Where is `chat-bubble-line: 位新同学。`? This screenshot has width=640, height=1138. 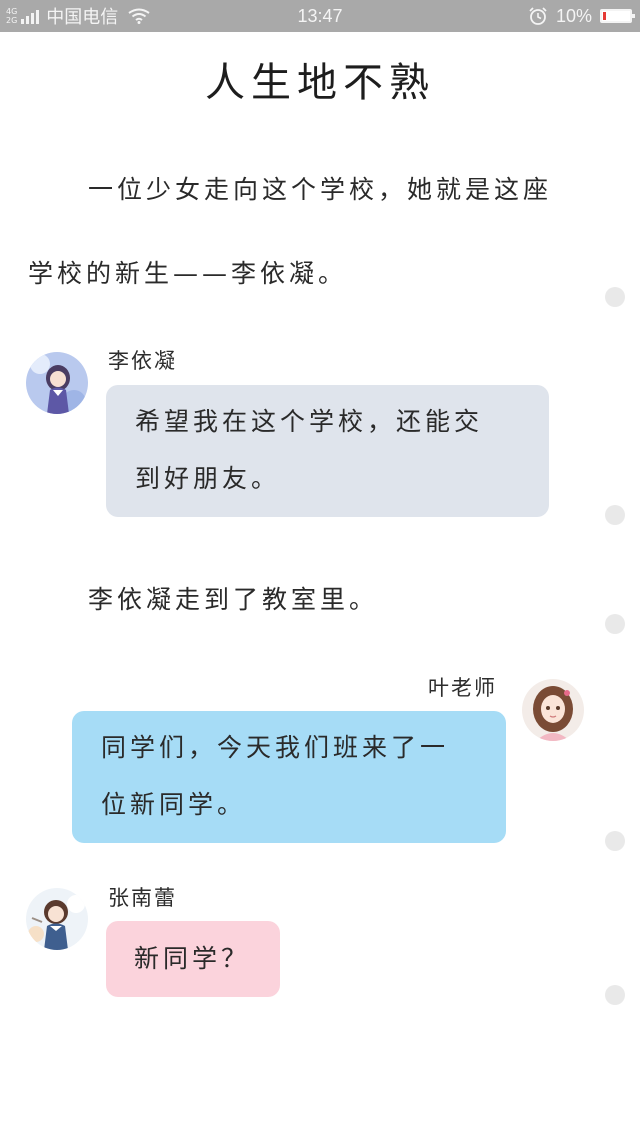 chat-bubble-line: 位新同学。 is located at coordinates (174, 804).